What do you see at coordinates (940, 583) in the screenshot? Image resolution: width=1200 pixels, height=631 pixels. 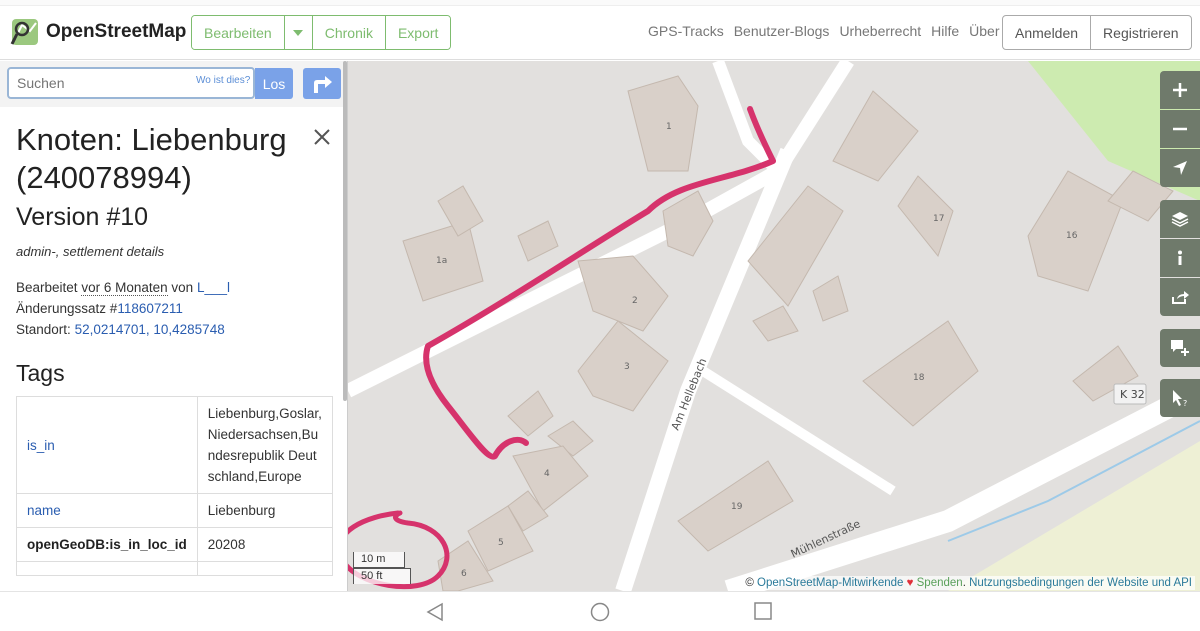 I see `donate-link: Spenden` at bounding box center [940, 583].